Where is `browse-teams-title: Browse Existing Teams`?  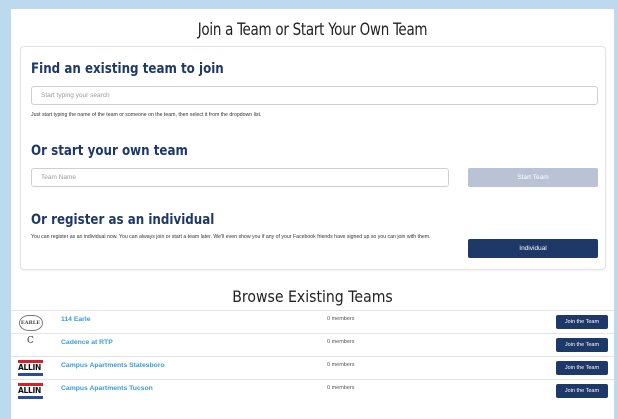 browse-teams-title: Browse Existing Teams is located at coordinates (312, 296).